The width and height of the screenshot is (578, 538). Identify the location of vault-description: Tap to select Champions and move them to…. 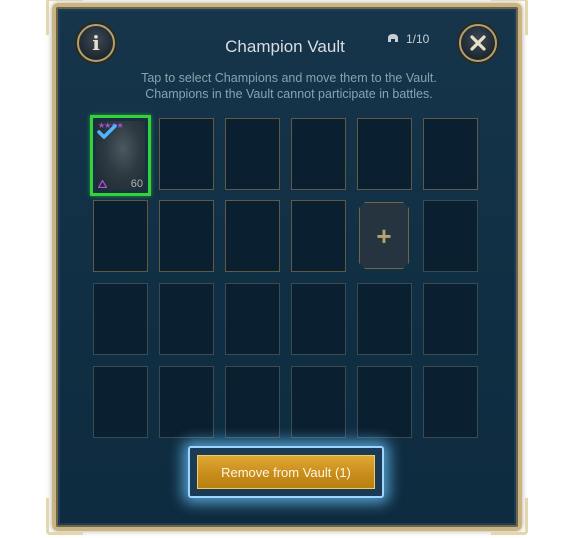
(289, 86).